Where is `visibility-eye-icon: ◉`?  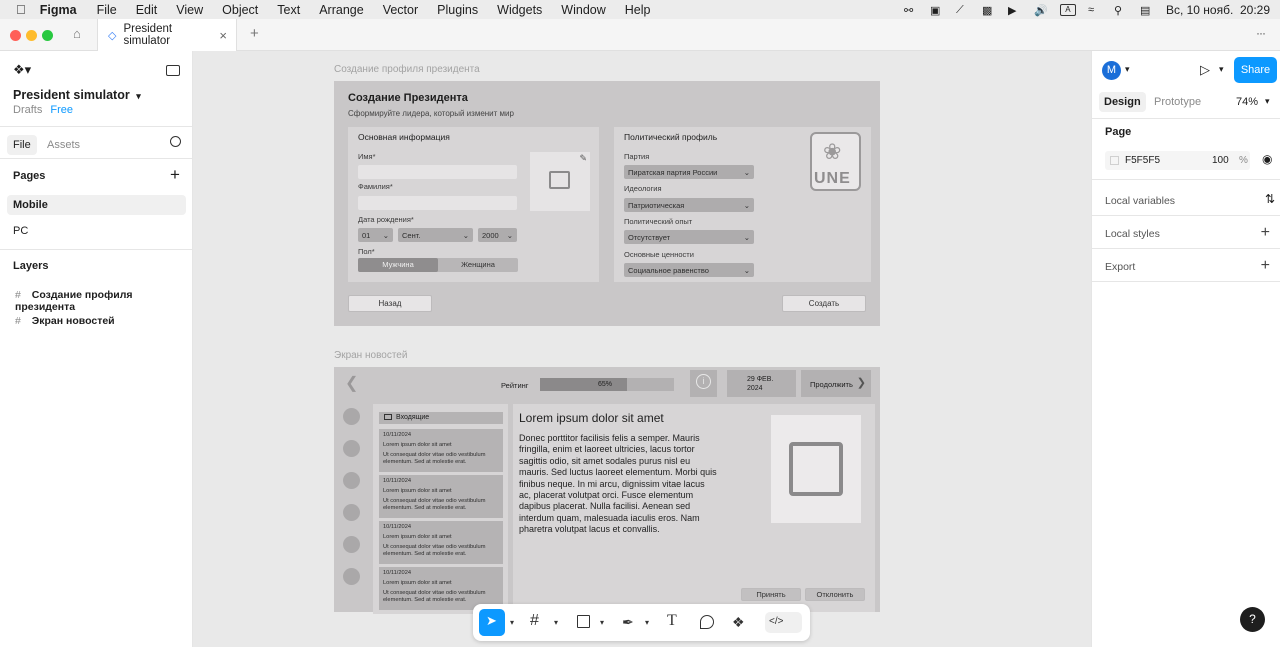
visibility-eye-icon: ◉ is located at coordinates (1267, 159).